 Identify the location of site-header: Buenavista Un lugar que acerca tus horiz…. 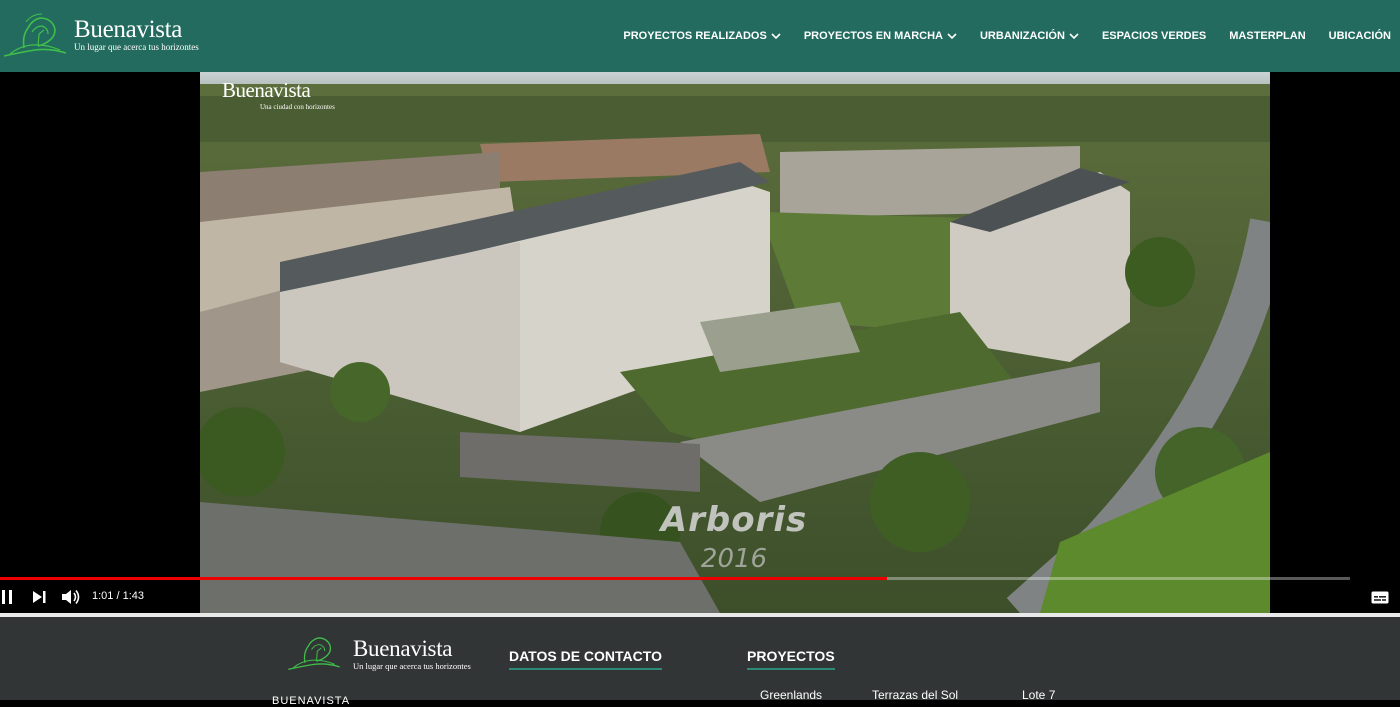
(700, 36).